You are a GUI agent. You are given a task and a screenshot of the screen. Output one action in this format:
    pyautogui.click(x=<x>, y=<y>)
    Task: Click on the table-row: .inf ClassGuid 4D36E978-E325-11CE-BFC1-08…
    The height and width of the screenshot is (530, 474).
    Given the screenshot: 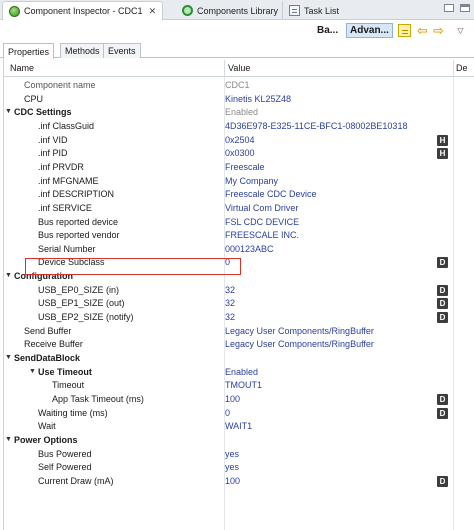 What is the action you would take?
    pyautogui.click(x=239, y=127)
    